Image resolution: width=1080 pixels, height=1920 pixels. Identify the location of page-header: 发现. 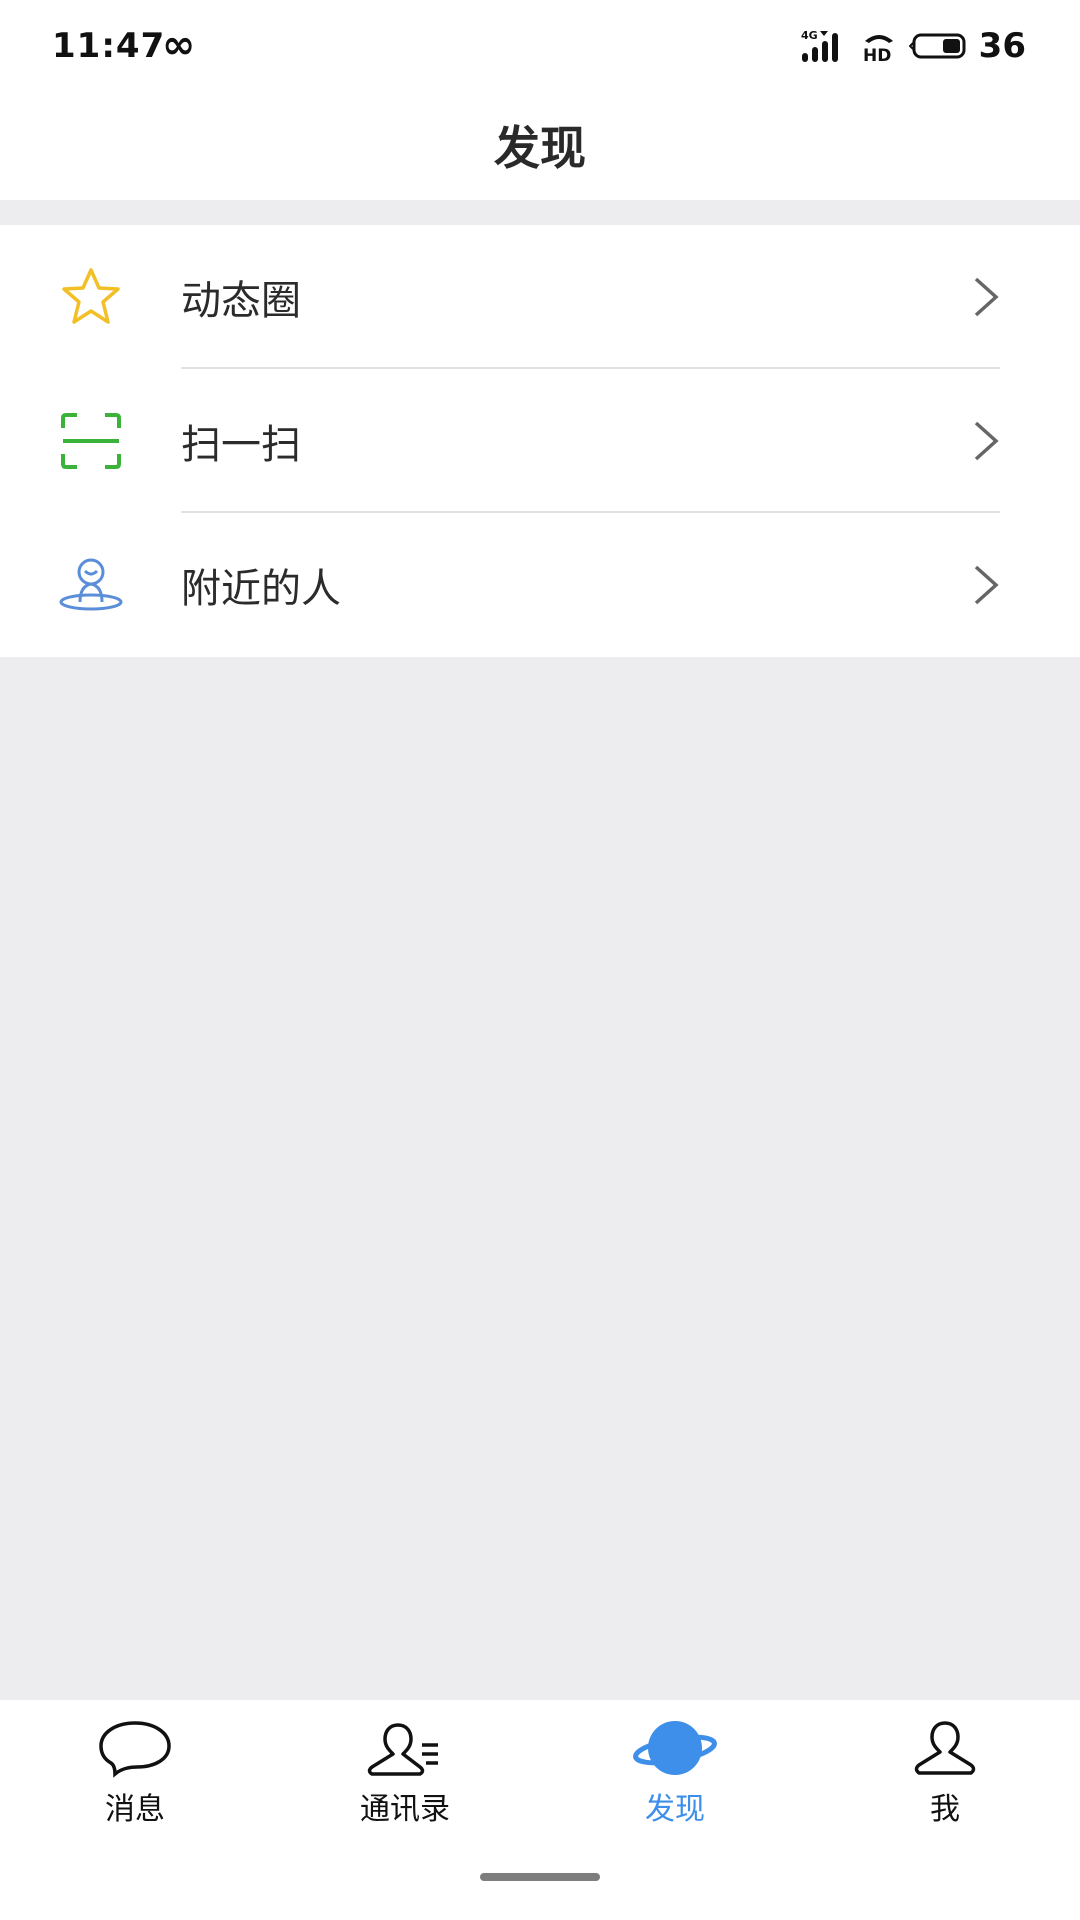
(540, 145).